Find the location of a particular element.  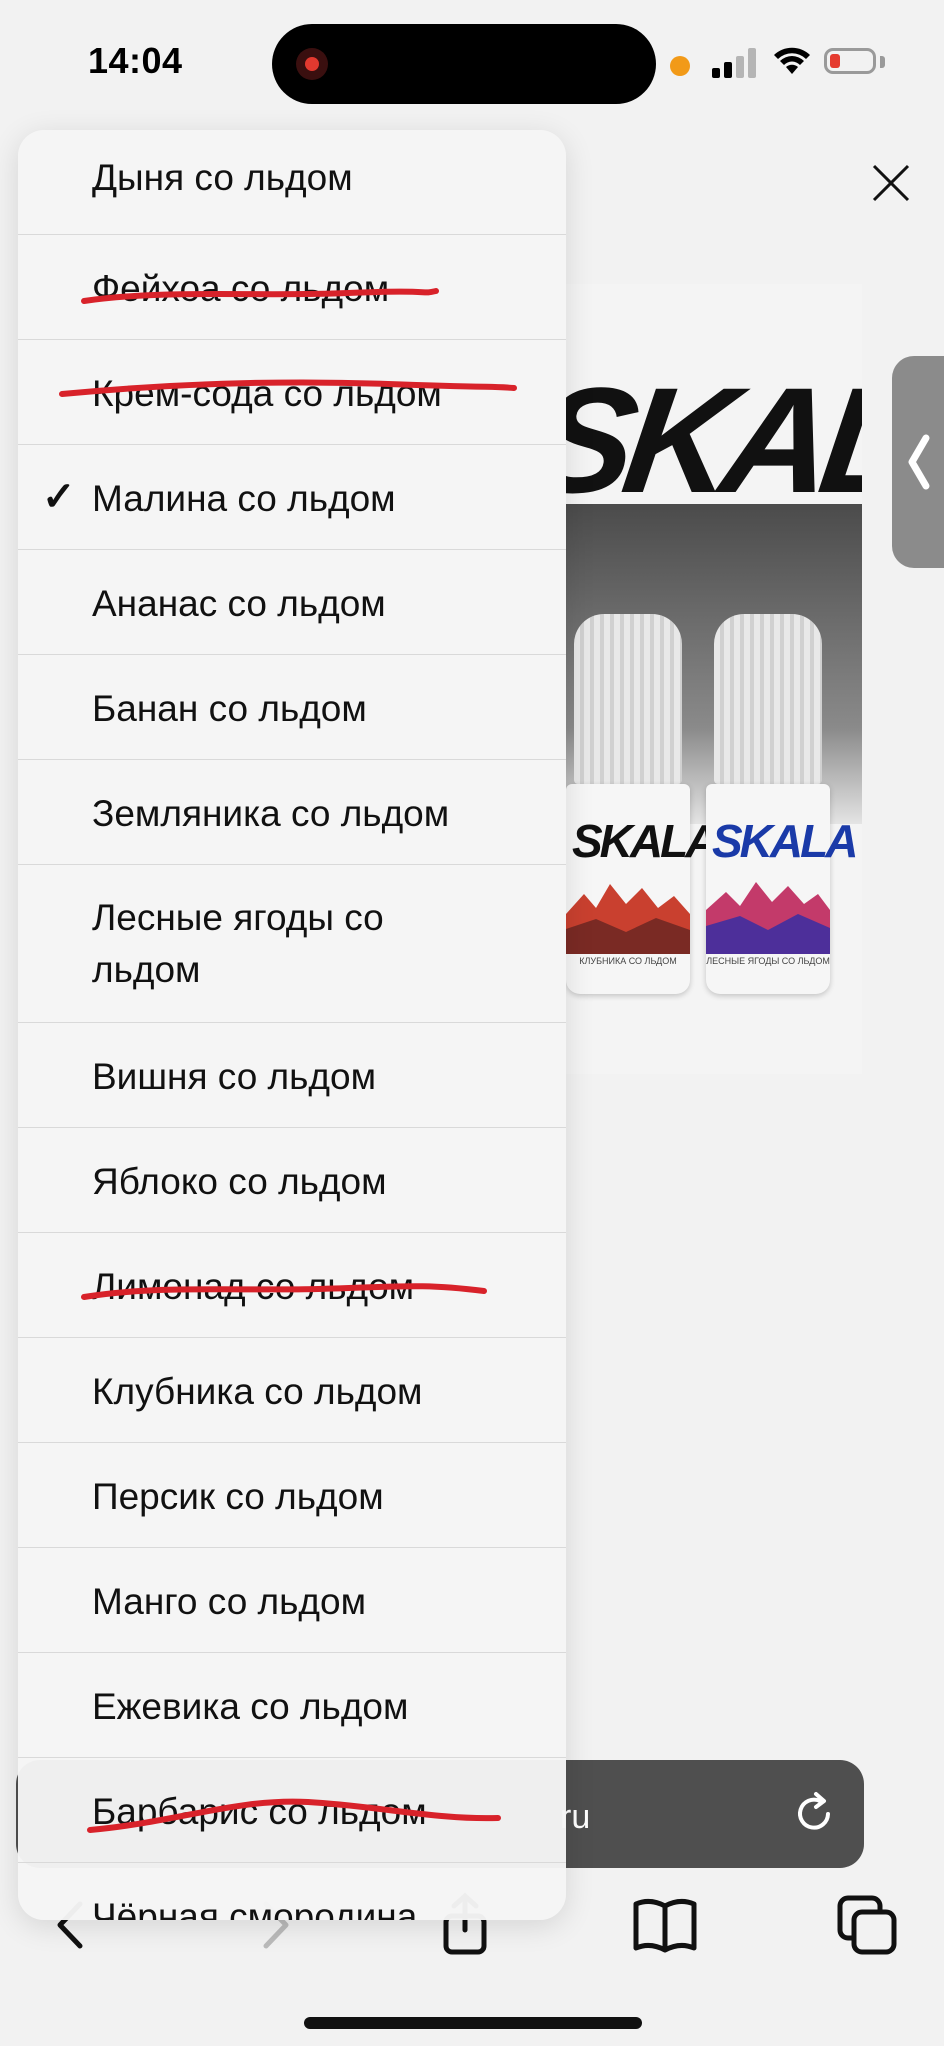

menu-item: Фейхоа со льдом is located at coordinates (292, 287).